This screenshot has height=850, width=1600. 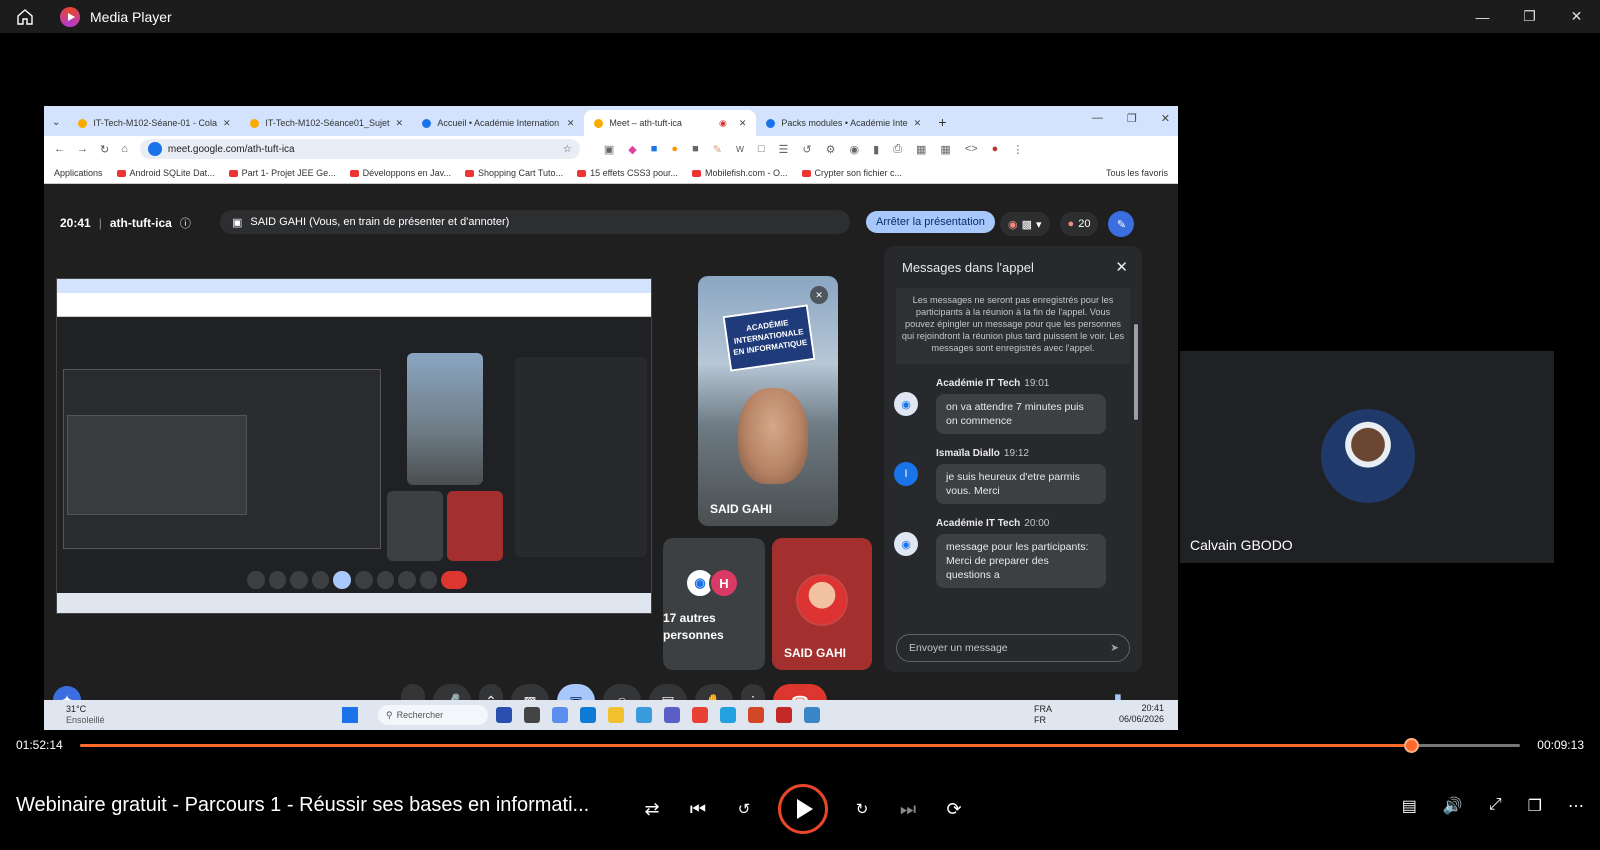 I want to click on extension-icon: ◉, so click(x=855, y=149).